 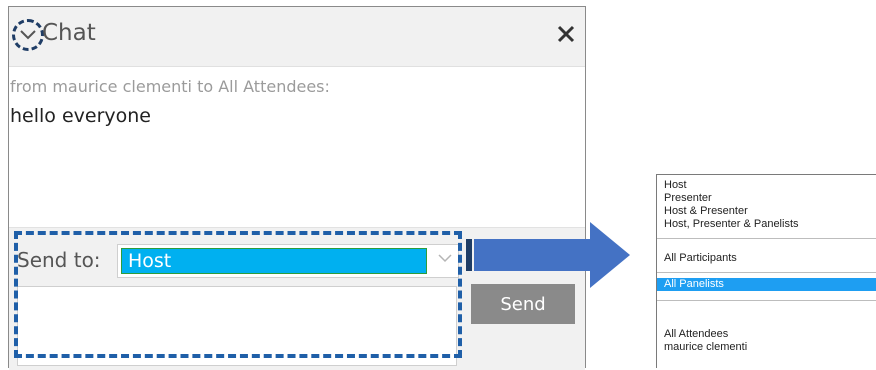 What do you see at coordinates (766, 198) in the screenshot?
I see `option-presenter: Presenter` at bounding box center [766, 198].